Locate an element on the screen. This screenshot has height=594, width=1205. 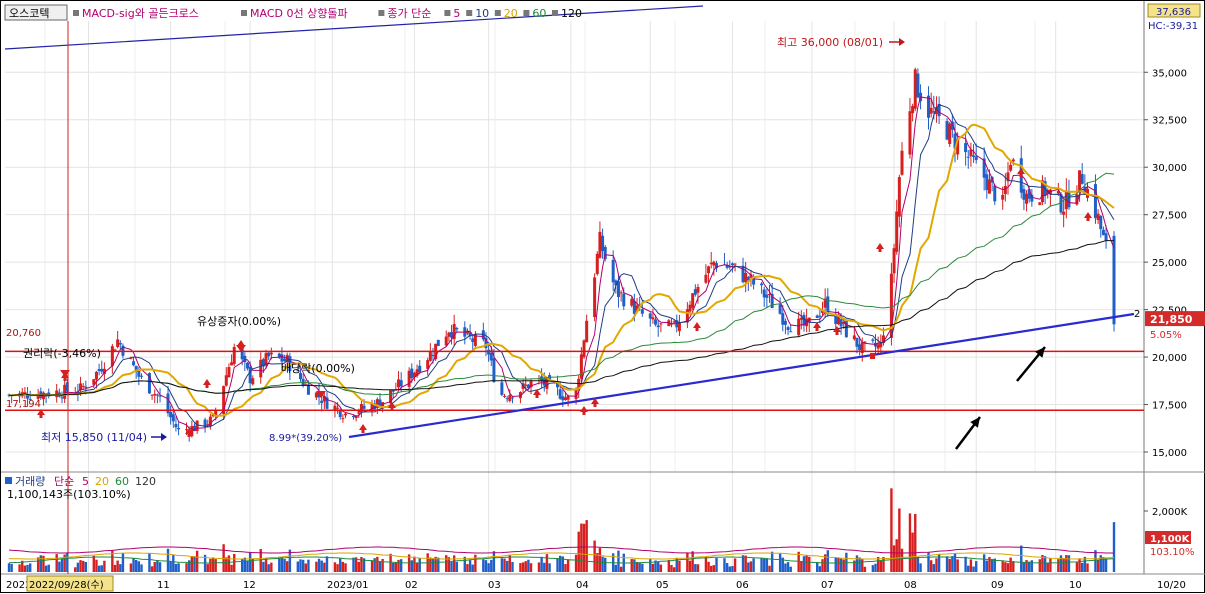
indicator-swatch is located at coordinates (469, 13).